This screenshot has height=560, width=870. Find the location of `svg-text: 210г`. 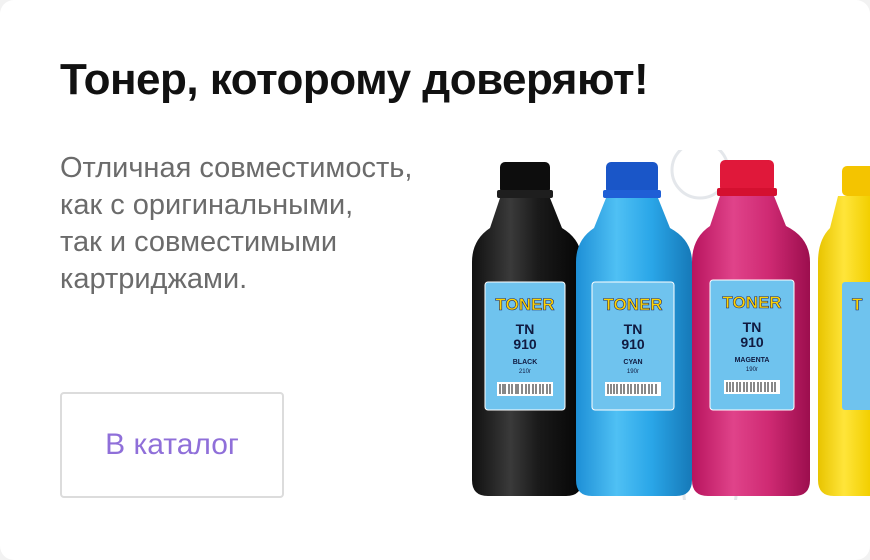

svg-text: 210г is located at coordinates (525, 372).